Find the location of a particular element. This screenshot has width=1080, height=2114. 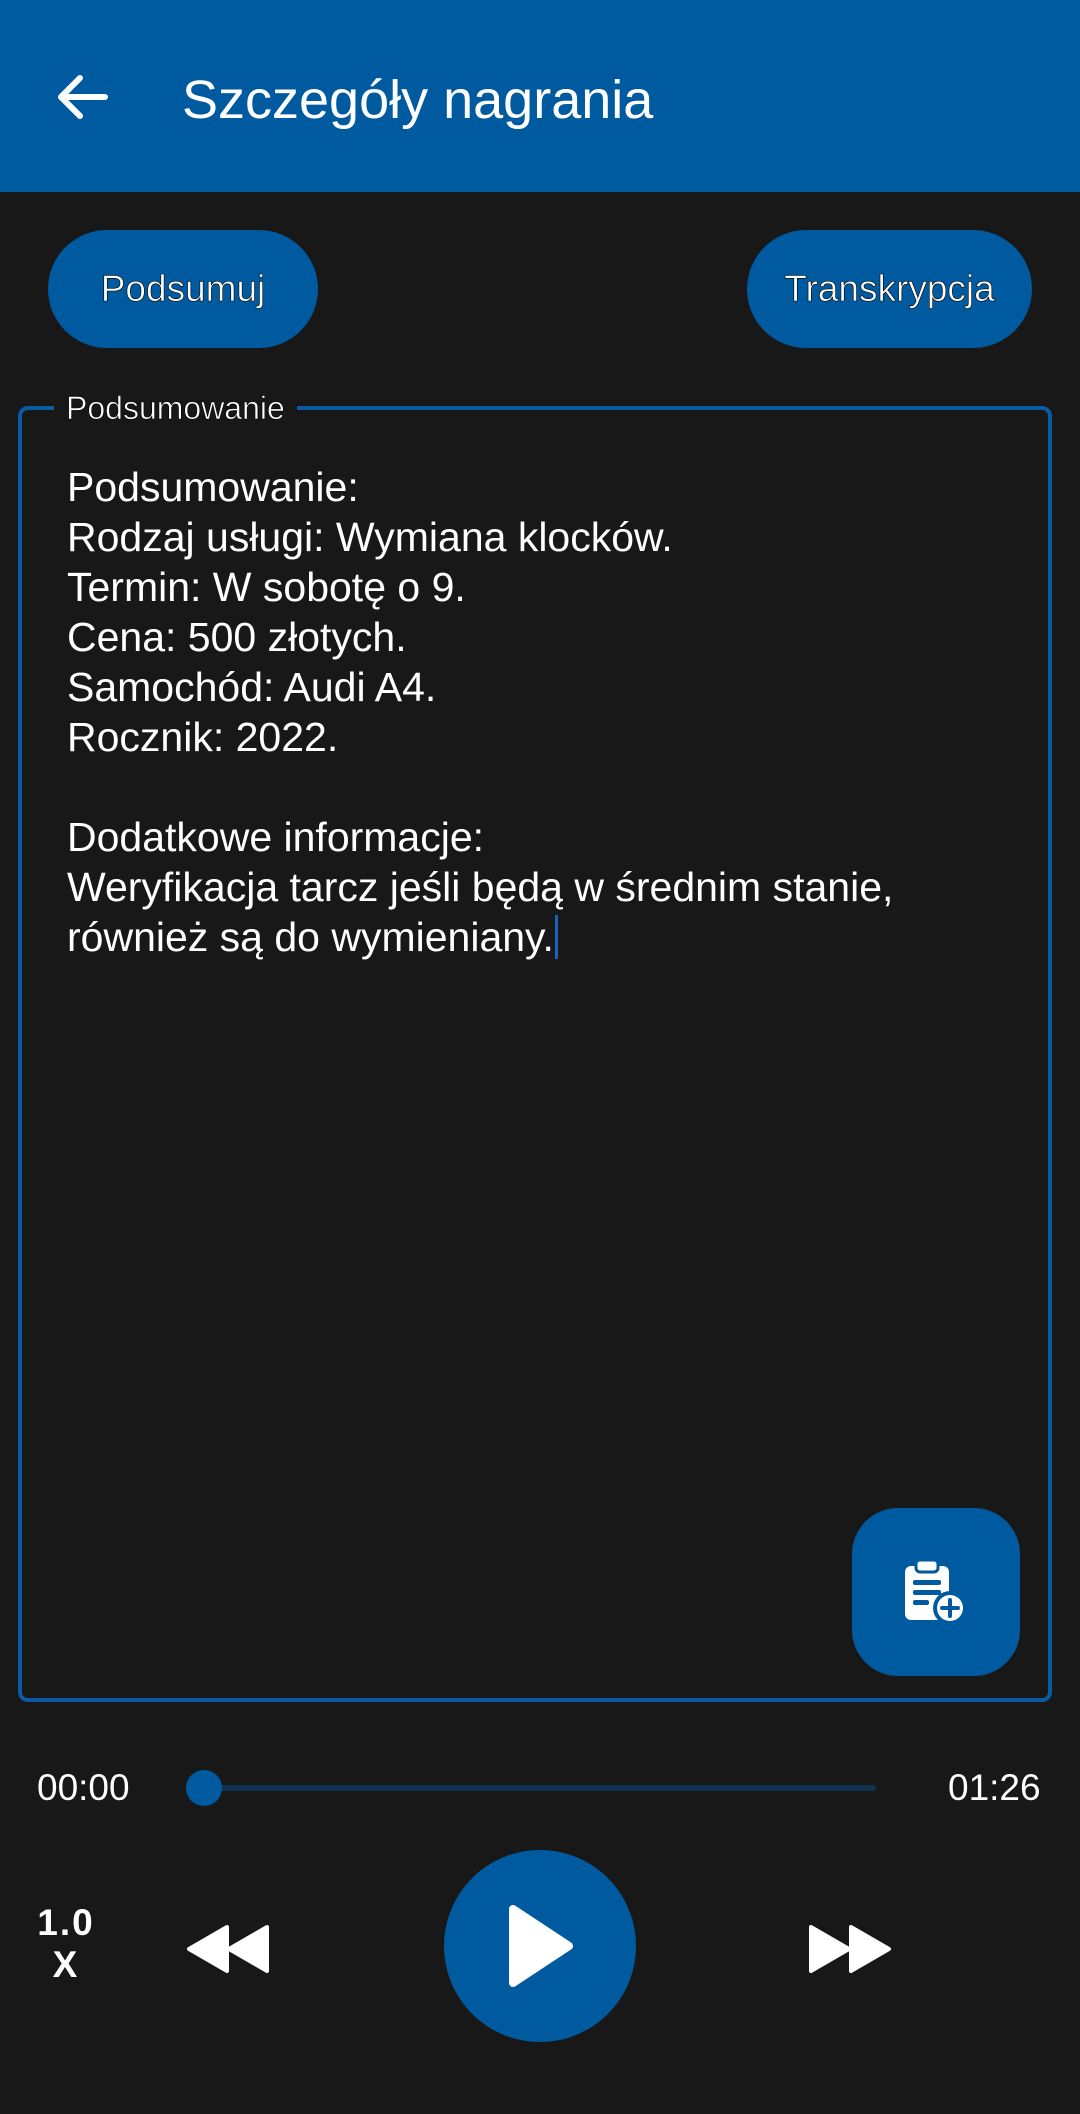

slider-thumb is located at coordinates (204, 1788).